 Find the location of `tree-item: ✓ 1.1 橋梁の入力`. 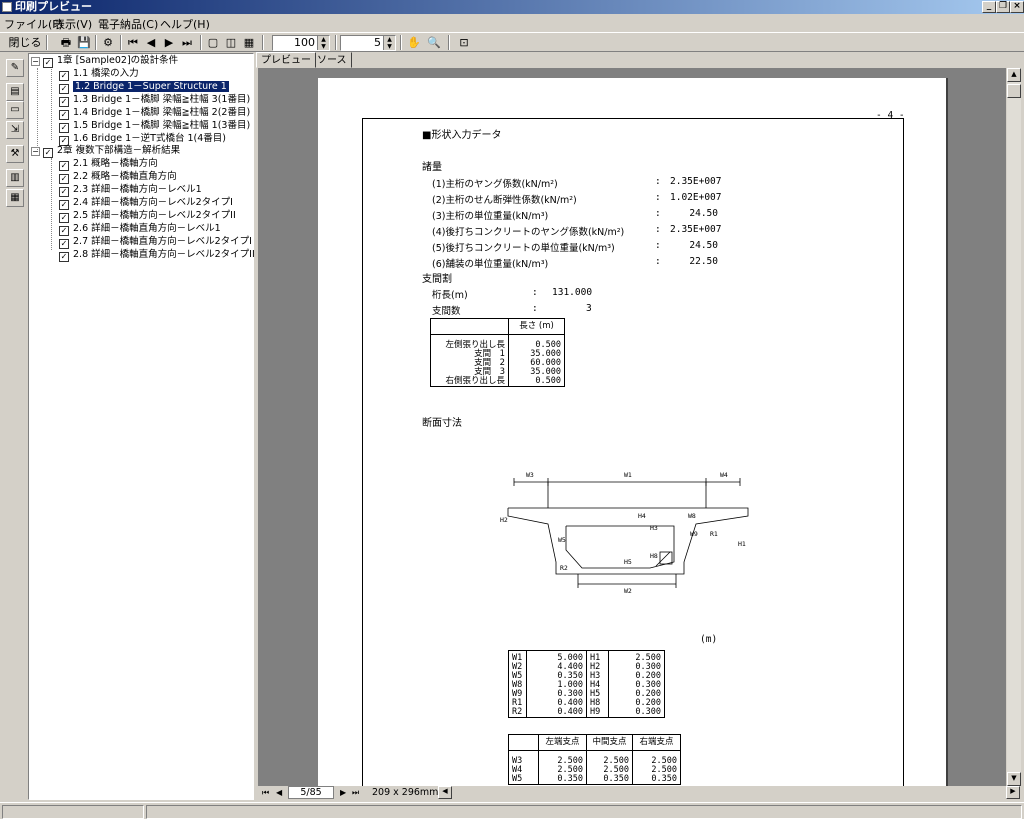

tree-item: ✓ 1.1 橋梁の入力 is located at coordinates (99, 74).